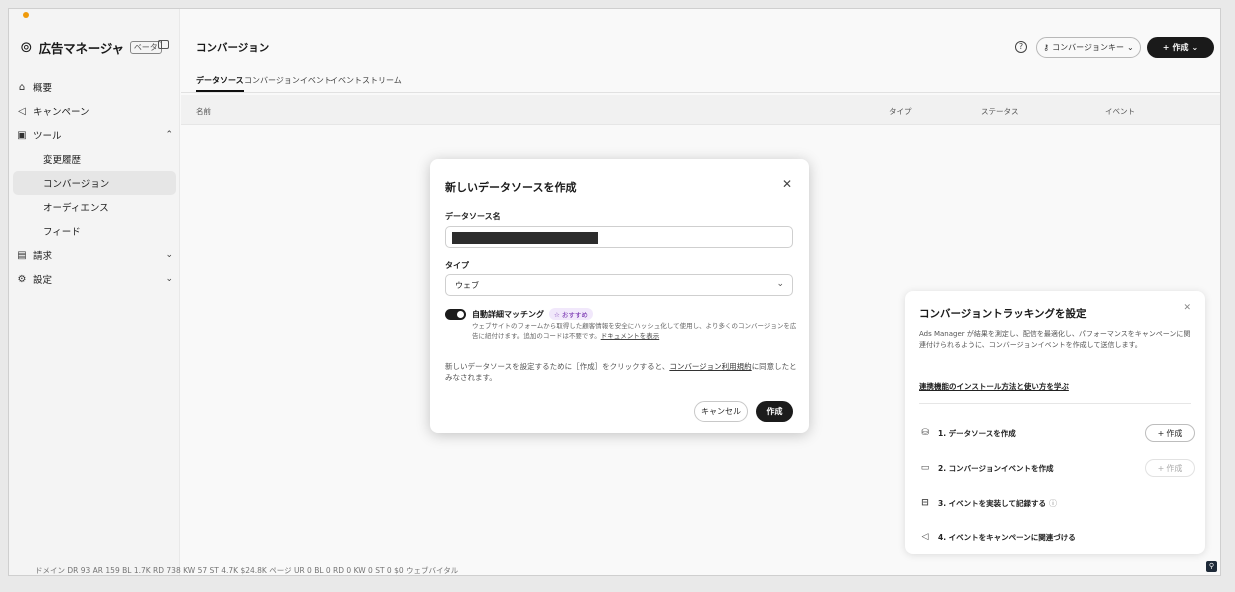  Describe the element at coordinates (780, 284) in the screenshot. I see `chevron-down-icon: ⌄` at that location.